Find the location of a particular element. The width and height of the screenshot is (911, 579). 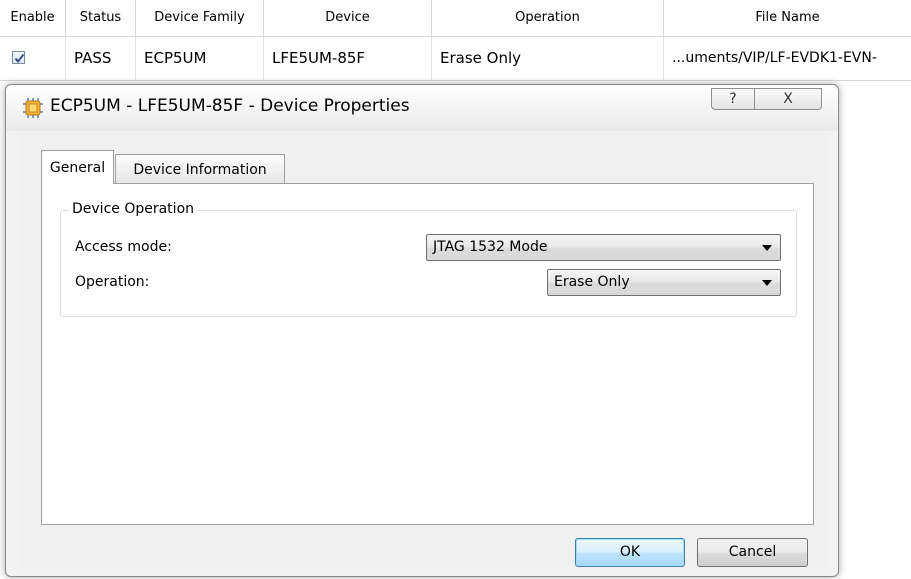

column-header-status: Status is located at coordinates (101, 18).